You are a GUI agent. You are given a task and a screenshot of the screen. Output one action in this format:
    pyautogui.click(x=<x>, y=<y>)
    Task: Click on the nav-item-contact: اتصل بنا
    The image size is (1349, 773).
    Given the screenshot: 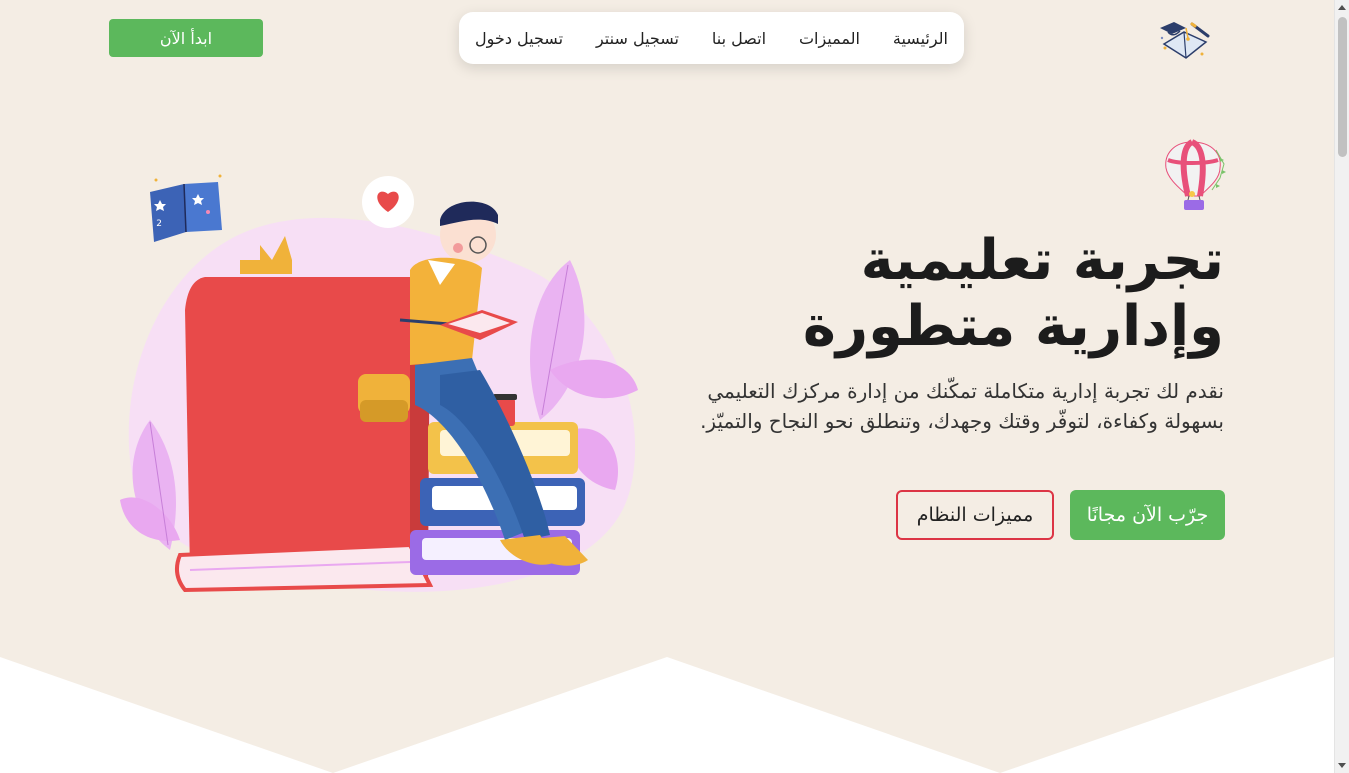 What is the action you would take?
    pyautogui.click(x=739, y=38)
    